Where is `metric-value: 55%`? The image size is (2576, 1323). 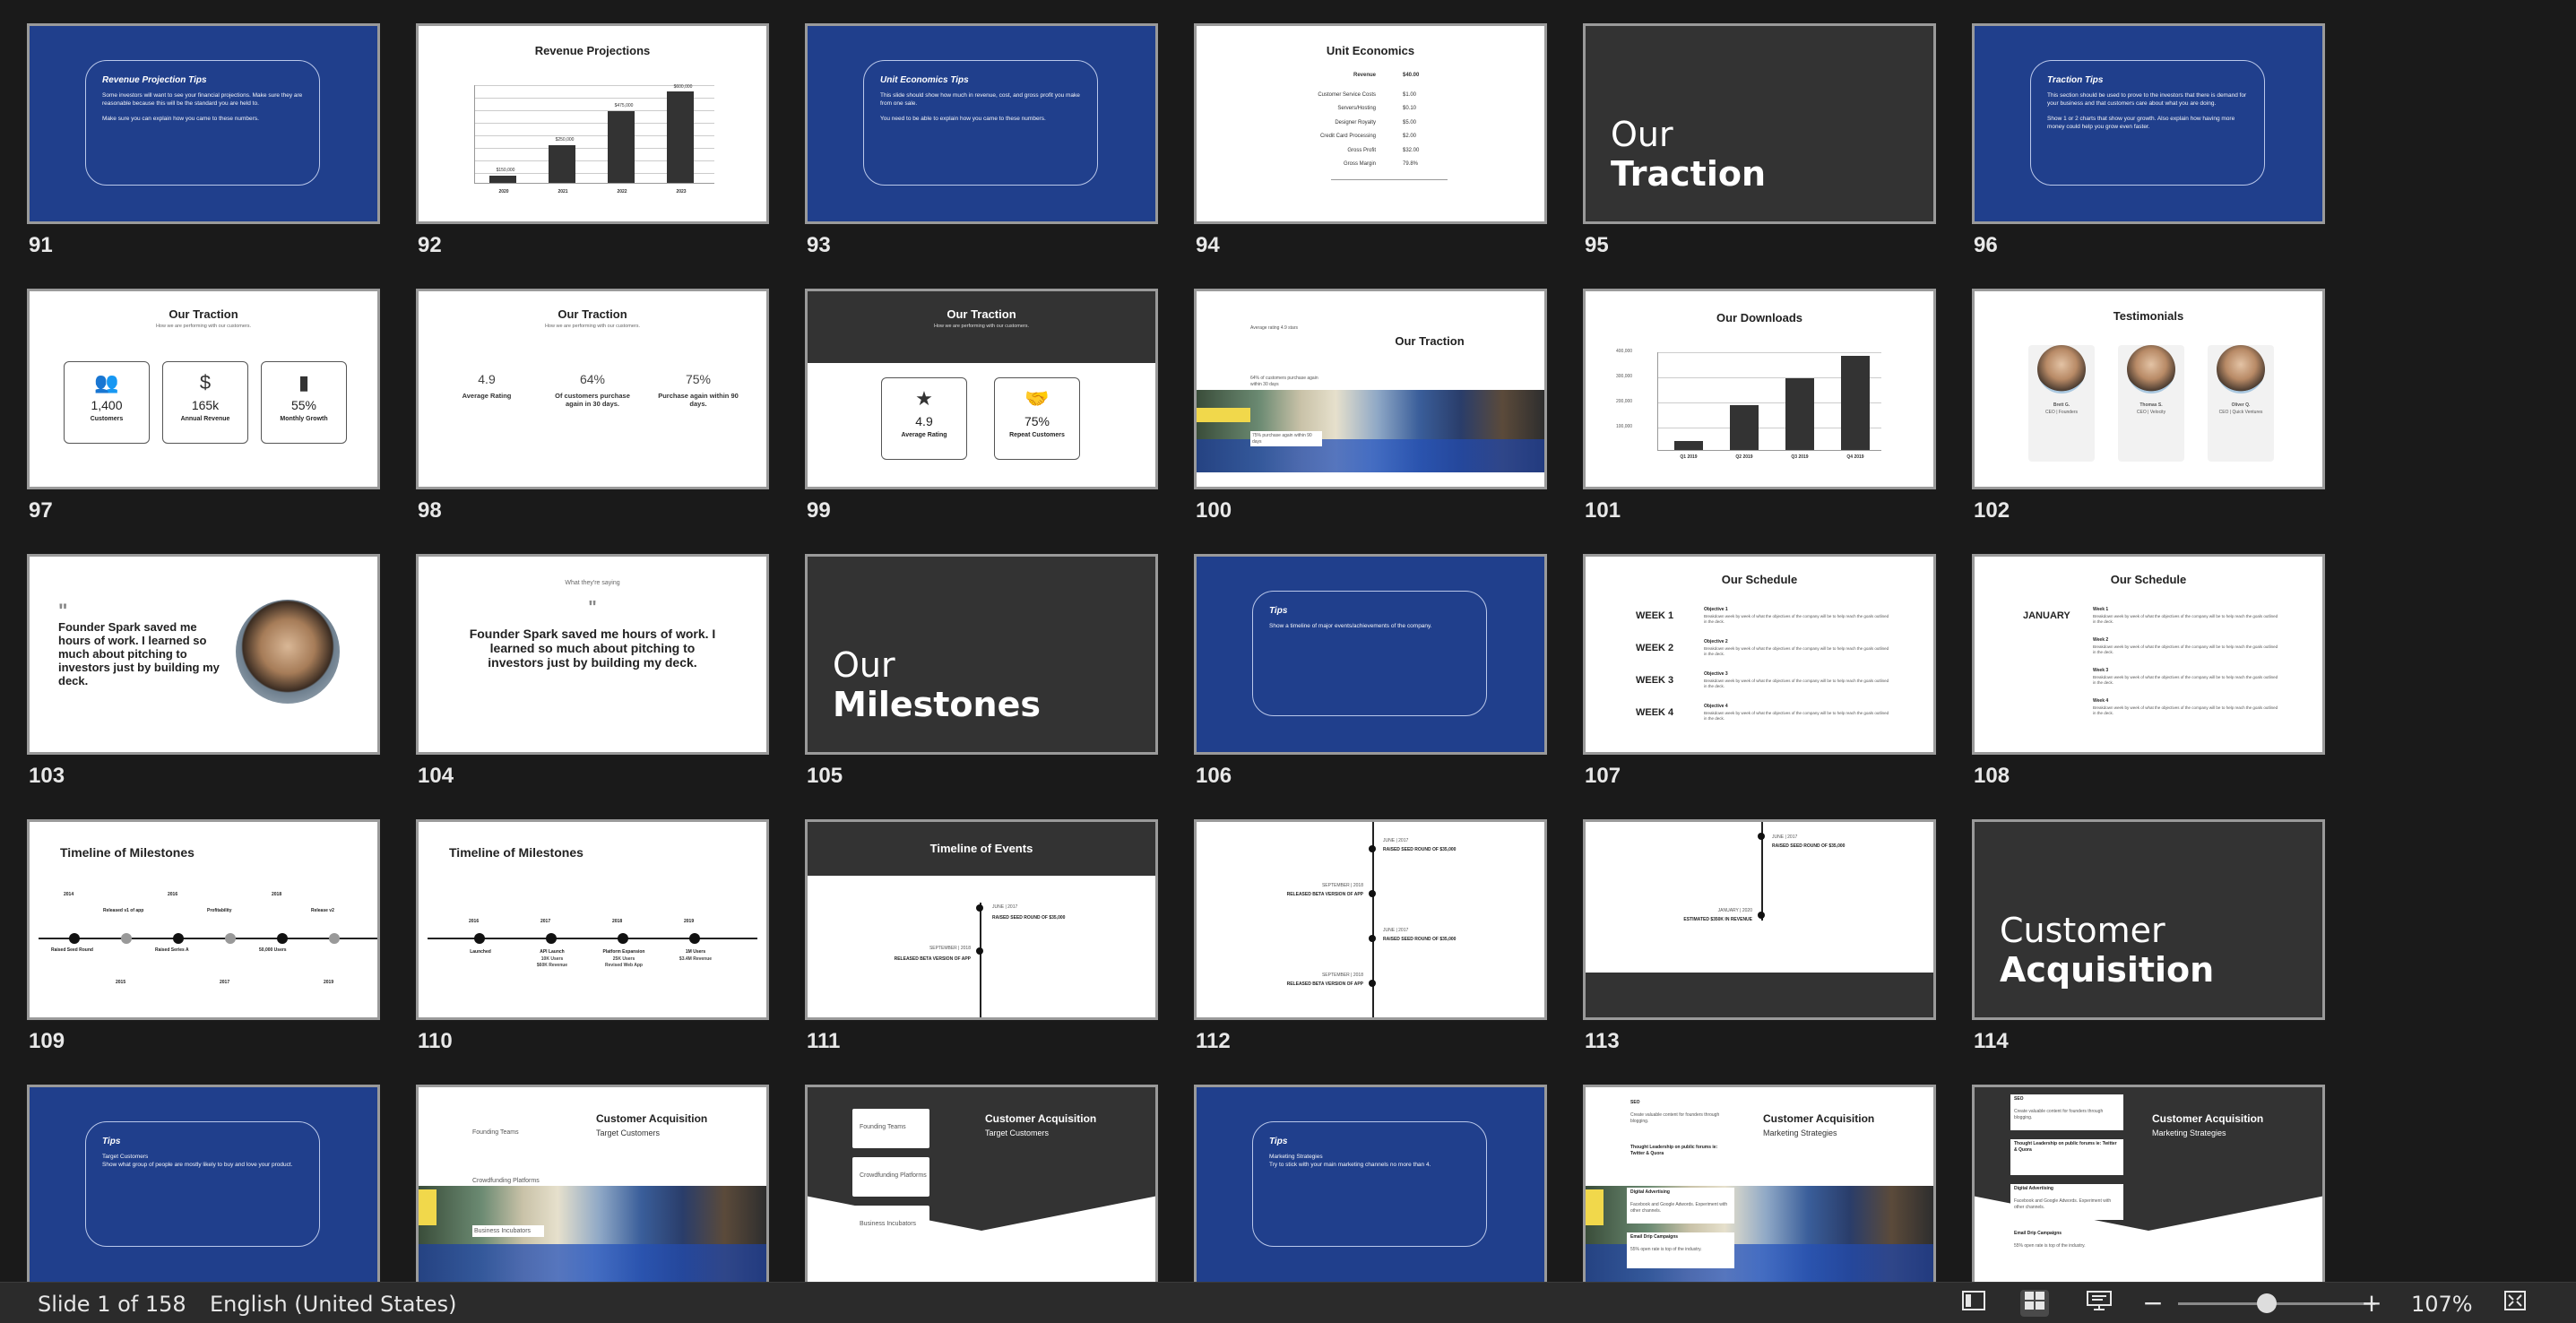 metric-value: 55% is located at coordinates (303, 405).